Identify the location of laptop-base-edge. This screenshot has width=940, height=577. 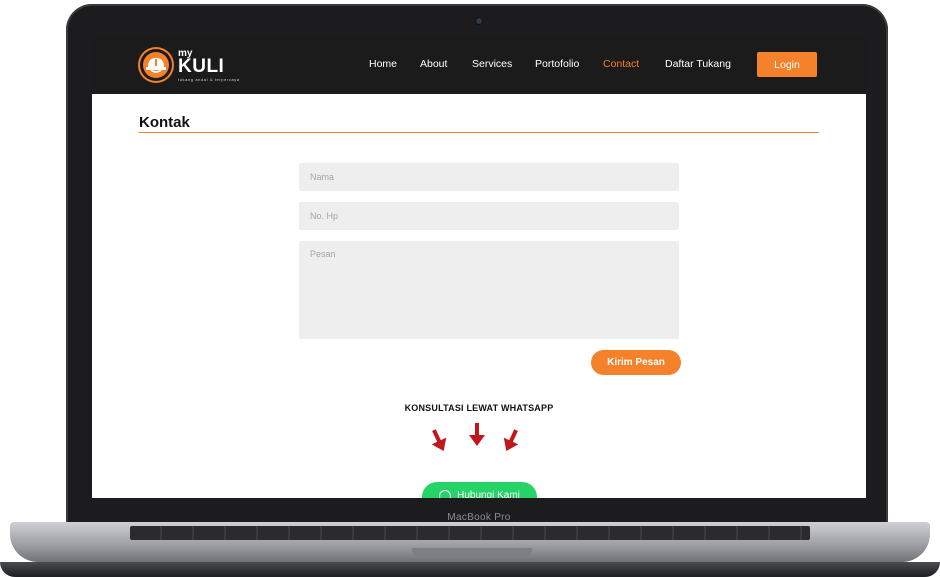
(470, 569).